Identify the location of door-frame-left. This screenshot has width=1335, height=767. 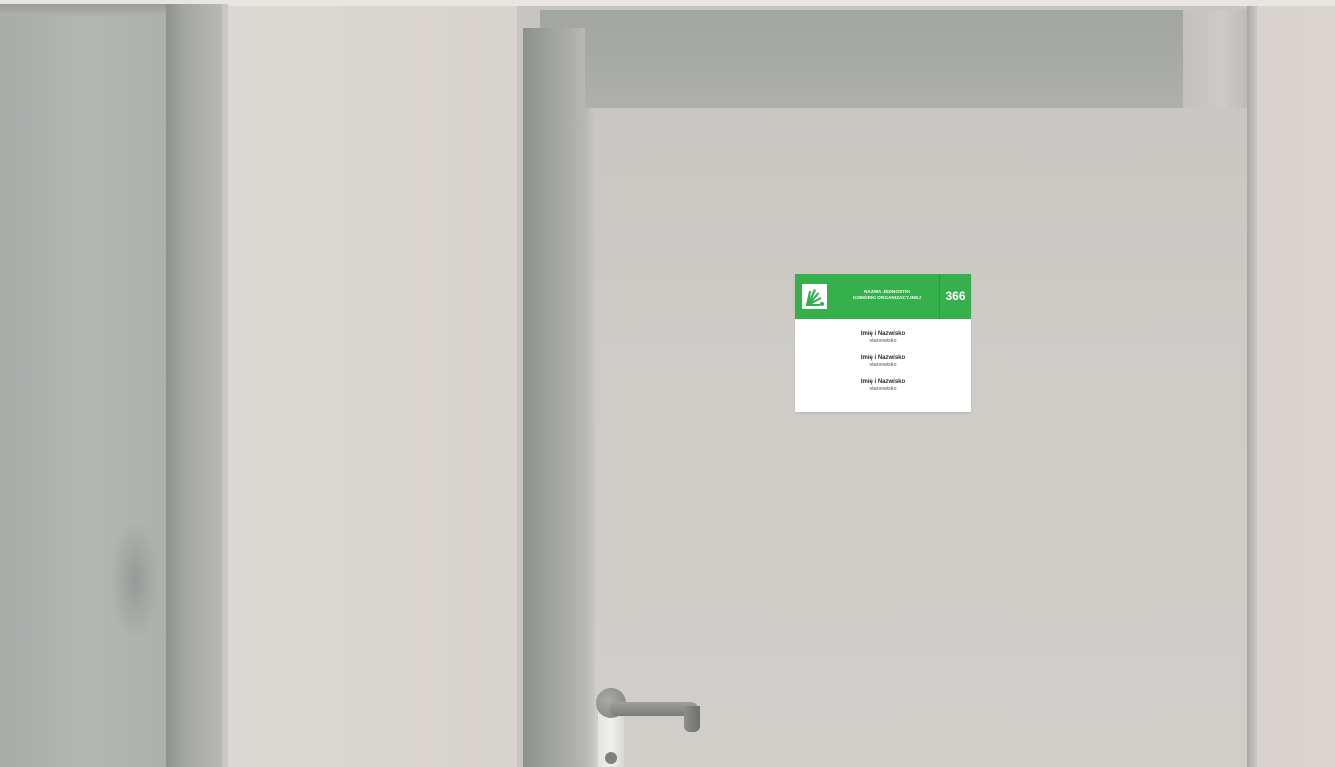
(554, 397).